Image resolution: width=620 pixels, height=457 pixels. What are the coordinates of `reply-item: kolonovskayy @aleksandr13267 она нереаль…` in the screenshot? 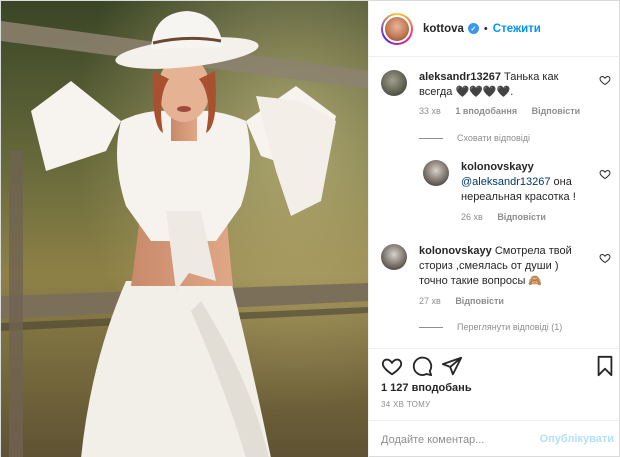 It's located at (517, 195).